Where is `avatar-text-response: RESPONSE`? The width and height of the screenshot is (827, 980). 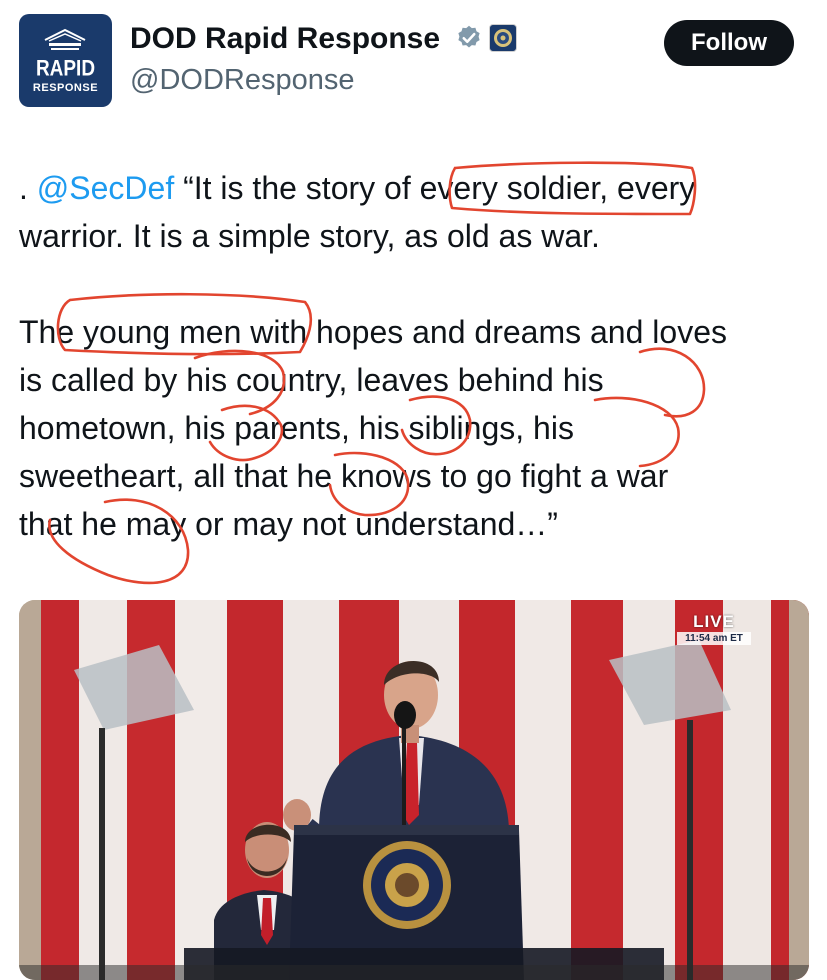 avatar-text-response: RESPONSE is located at coordinates (65, 88).